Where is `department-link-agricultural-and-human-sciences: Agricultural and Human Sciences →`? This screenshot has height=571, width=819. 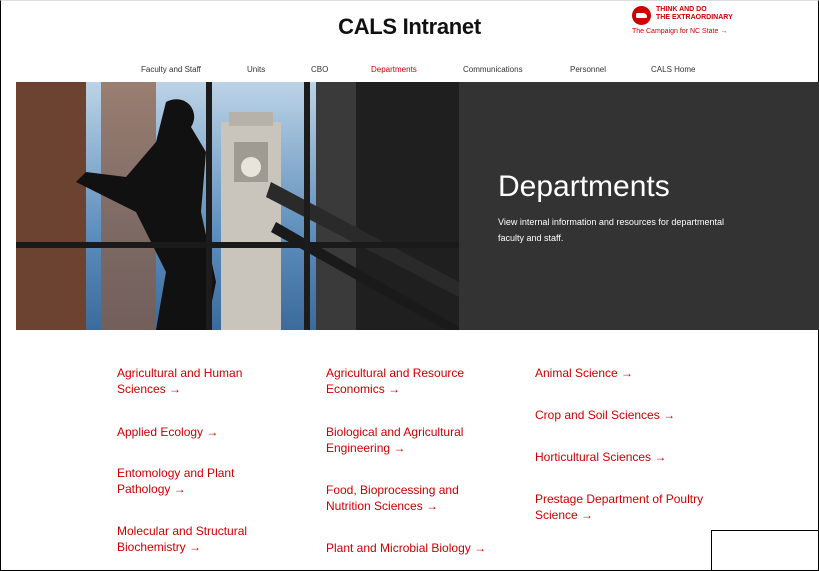
department-link-agricultural-and-human-sciences: Agricultural and Human Sciences → is located at coordinates (204, 381).